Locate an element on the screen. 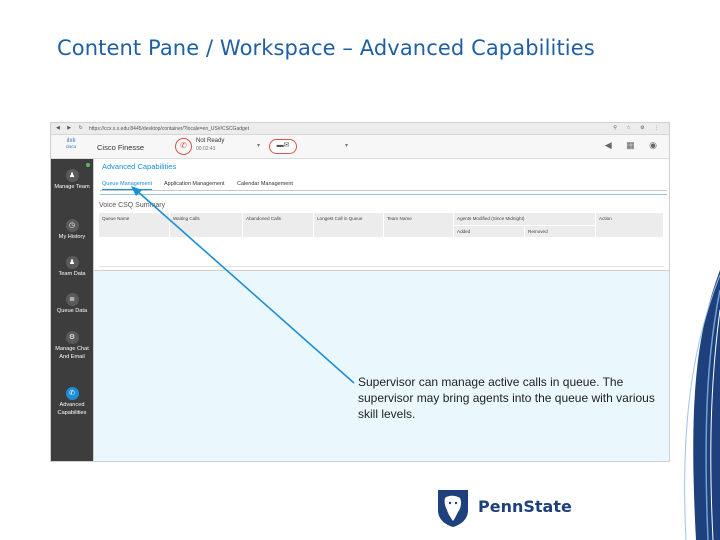  tab-queue-management: Queue Management is located at coordinates (127, 185).